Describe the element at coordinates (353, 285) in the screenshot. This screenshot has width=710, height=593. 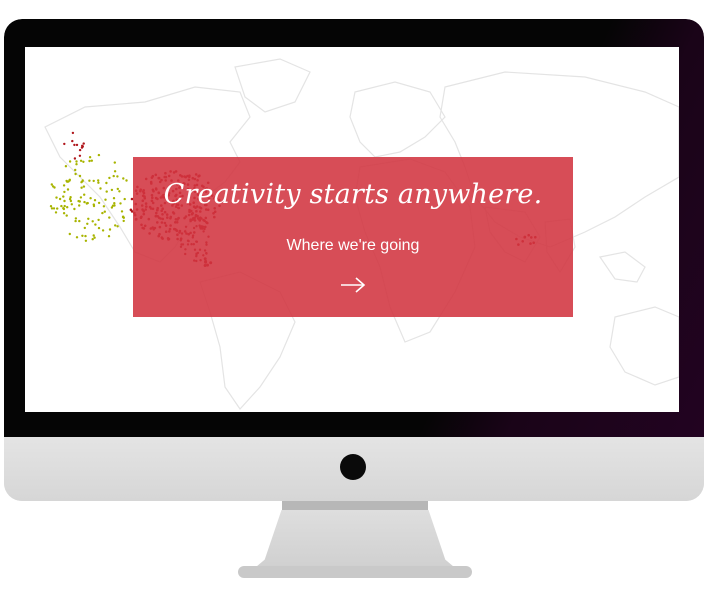
I see `arrow-right-icon` at that location.